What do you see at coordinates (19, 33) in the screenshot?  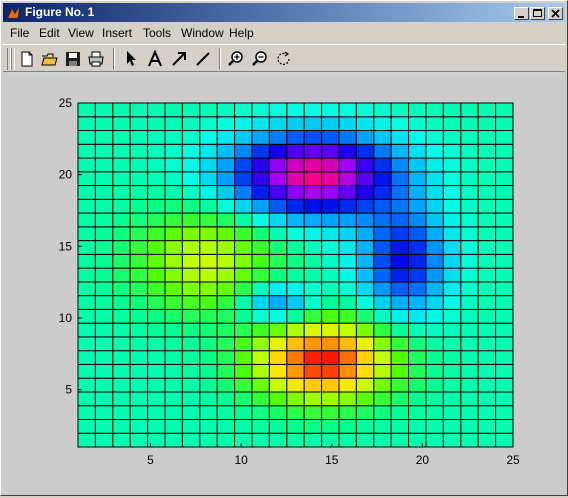 I see `menu-file: File` at bounding box center [19, 33].